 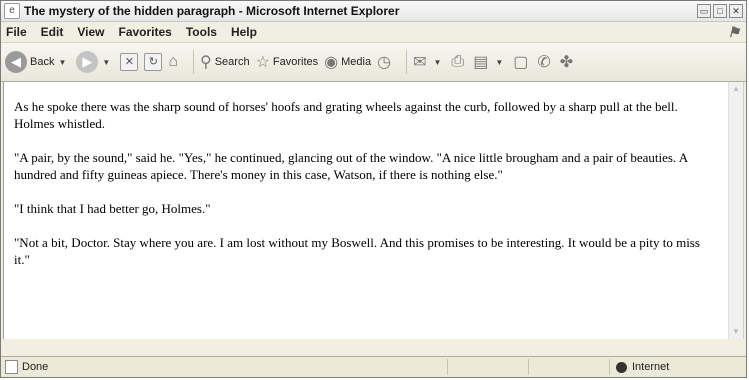 What do you see at coordinates (193, 62) in the screenshot?
I see `toolbar-separator` at bounding box center [193, 62].